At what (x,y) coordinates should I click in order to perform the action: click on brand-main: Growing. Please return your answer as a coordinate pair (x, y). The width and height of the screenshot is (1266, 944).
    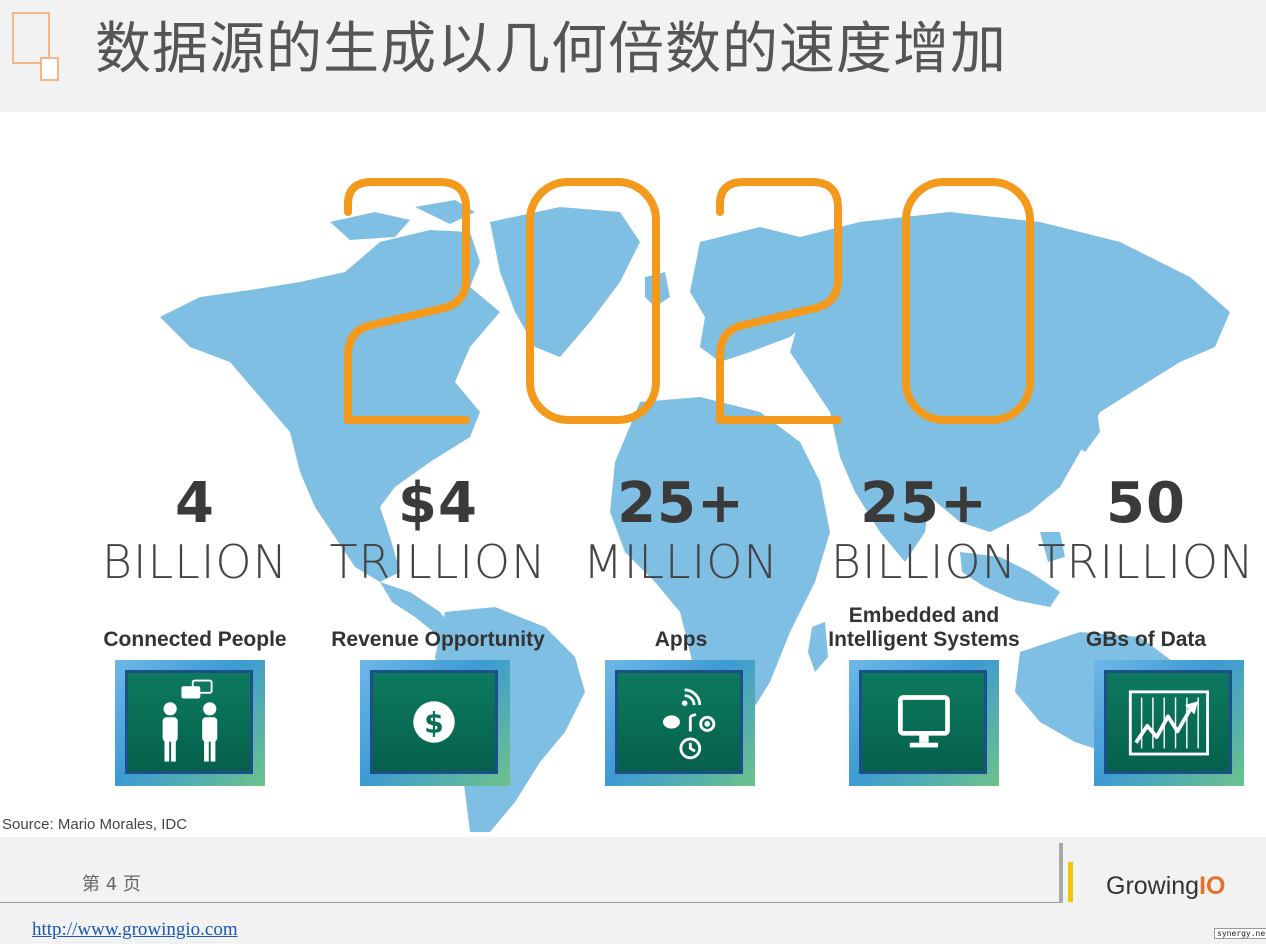
    Looking at the image, I should click on (1153, 886).